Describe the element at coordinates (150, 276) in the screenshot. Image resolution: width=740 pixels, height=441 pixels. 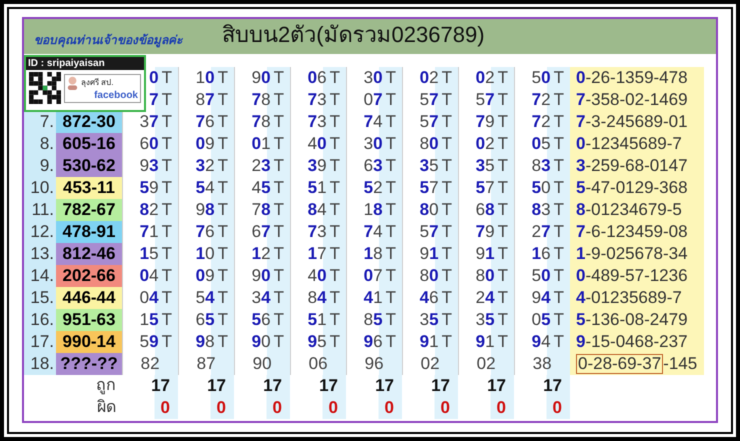
I see `table-cell: 04 T` at that location.